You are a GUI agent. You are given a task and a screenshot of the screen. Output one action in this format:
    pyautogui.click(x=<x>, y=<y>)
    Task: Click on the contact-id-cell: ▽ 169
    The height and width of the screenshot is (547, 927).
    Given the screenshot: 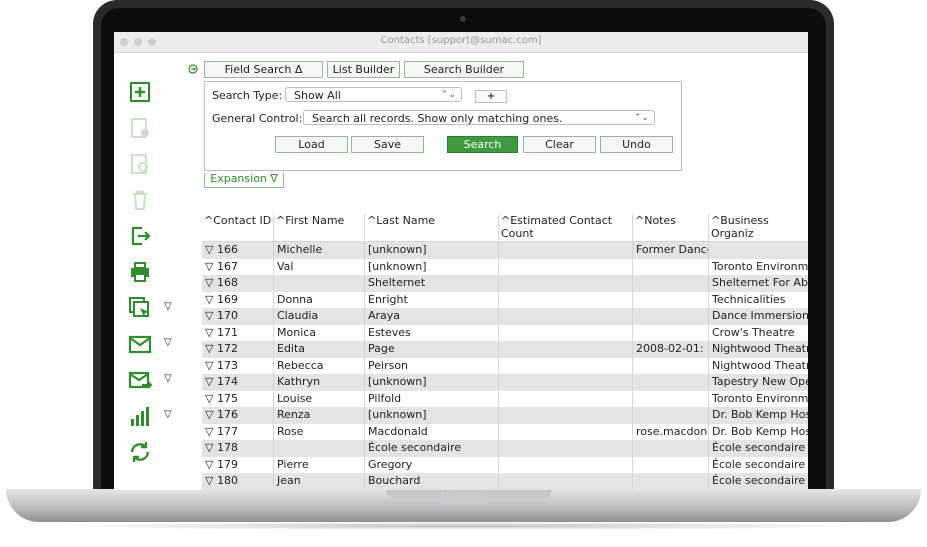 What is the action you would take?
    pyautogui.click(x=238, y=299)
    